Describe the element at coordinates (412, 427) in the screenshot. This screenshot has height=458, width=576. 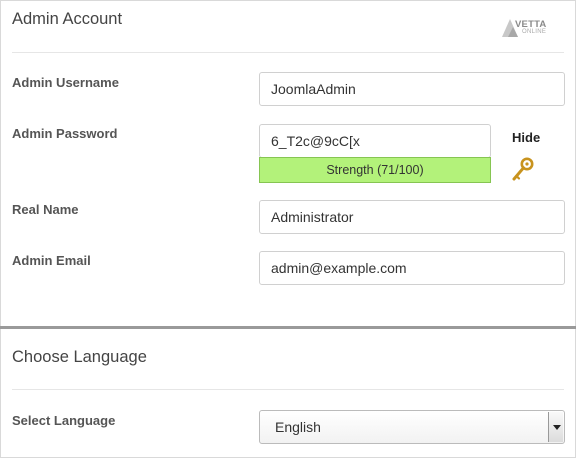
I see `language-select: English` at that location.